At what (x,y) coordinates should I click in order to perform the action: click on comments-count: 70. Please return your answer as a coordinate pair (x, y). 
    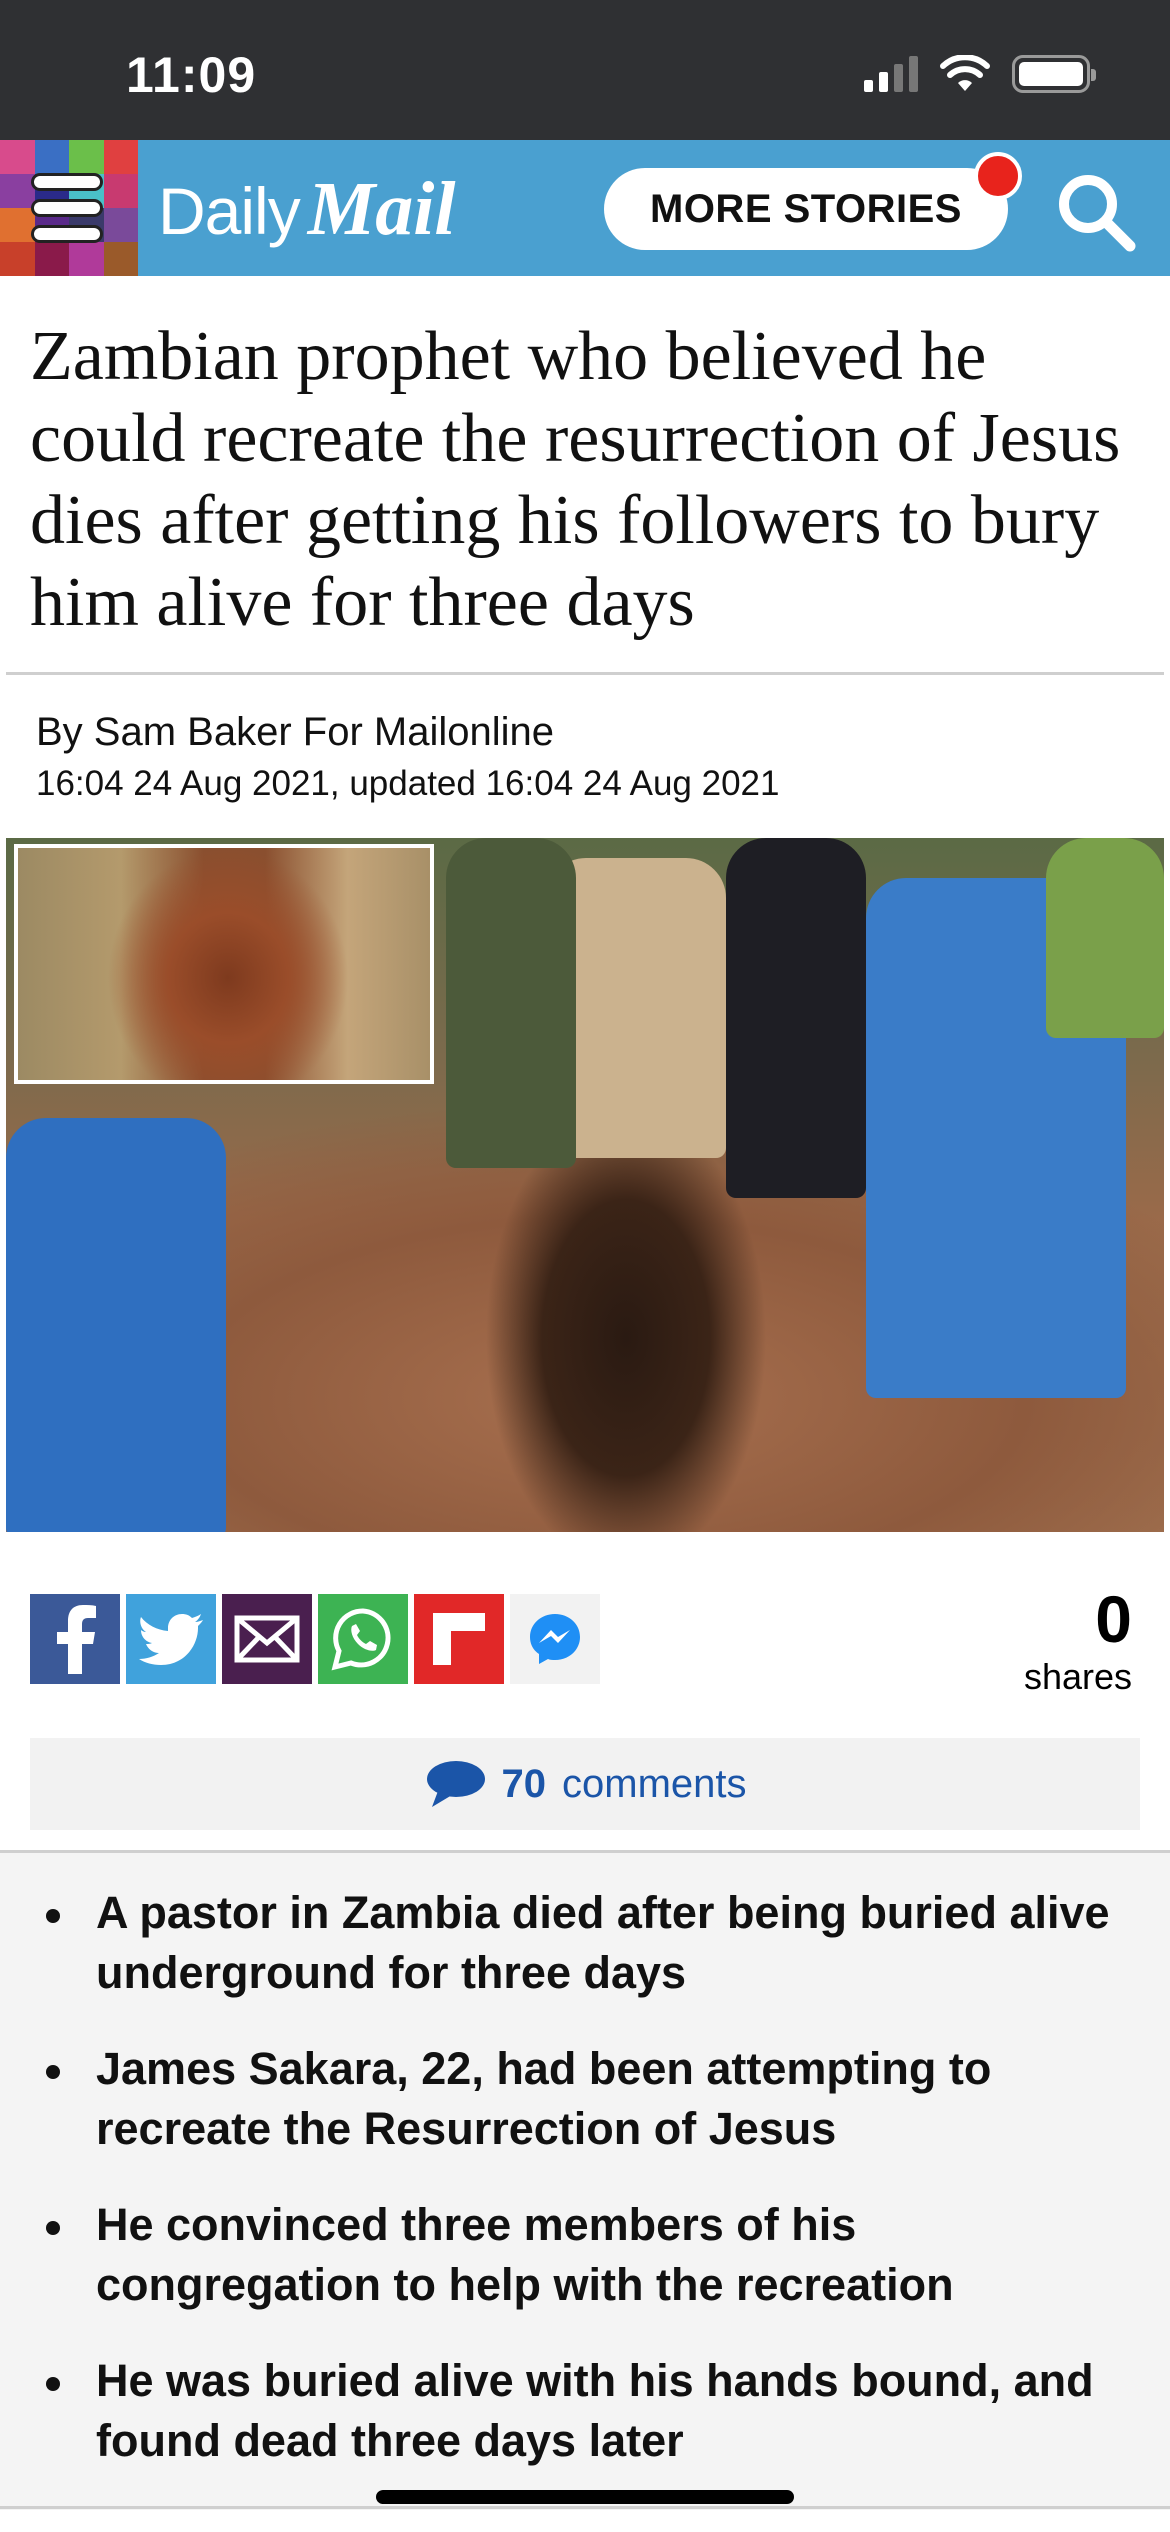
    Looking at the image, I should click on (524, 1783).